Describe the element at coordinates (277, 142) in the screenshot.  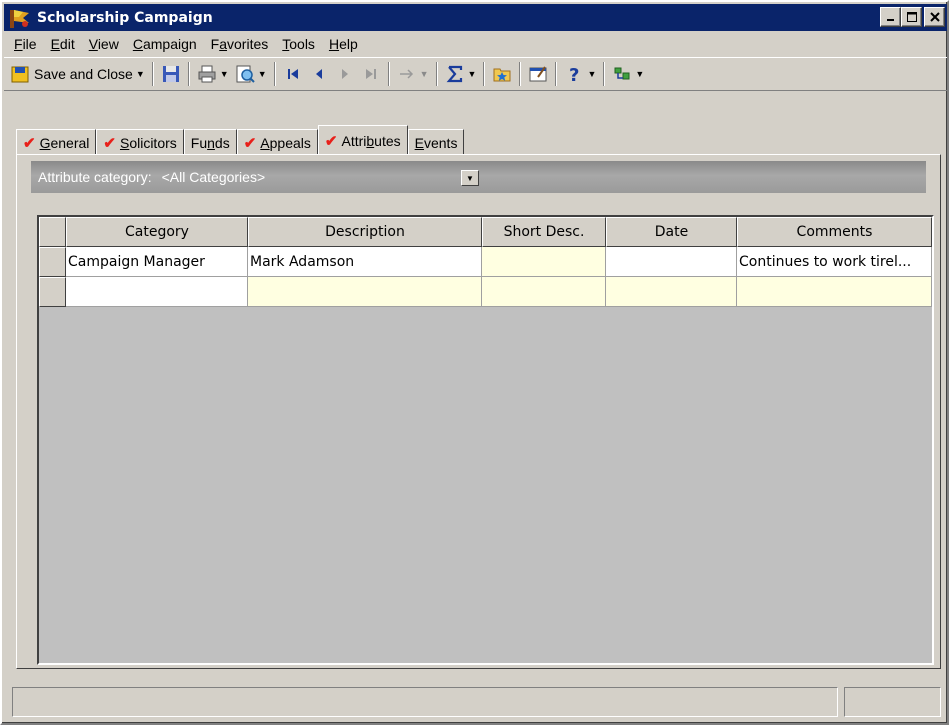
I see `tab-appeals: ✔ Appeals` at that location.